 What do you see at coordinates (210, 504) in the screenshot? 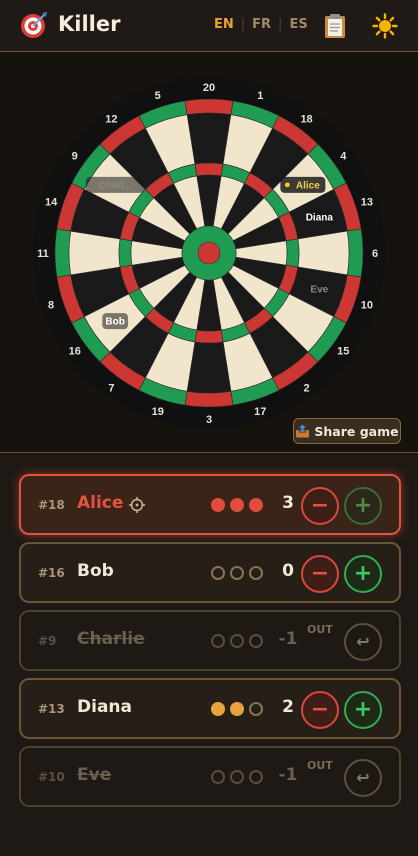
I see `player-card-alice: #18 Alice 3 − +` at bounding box center [210, 504].